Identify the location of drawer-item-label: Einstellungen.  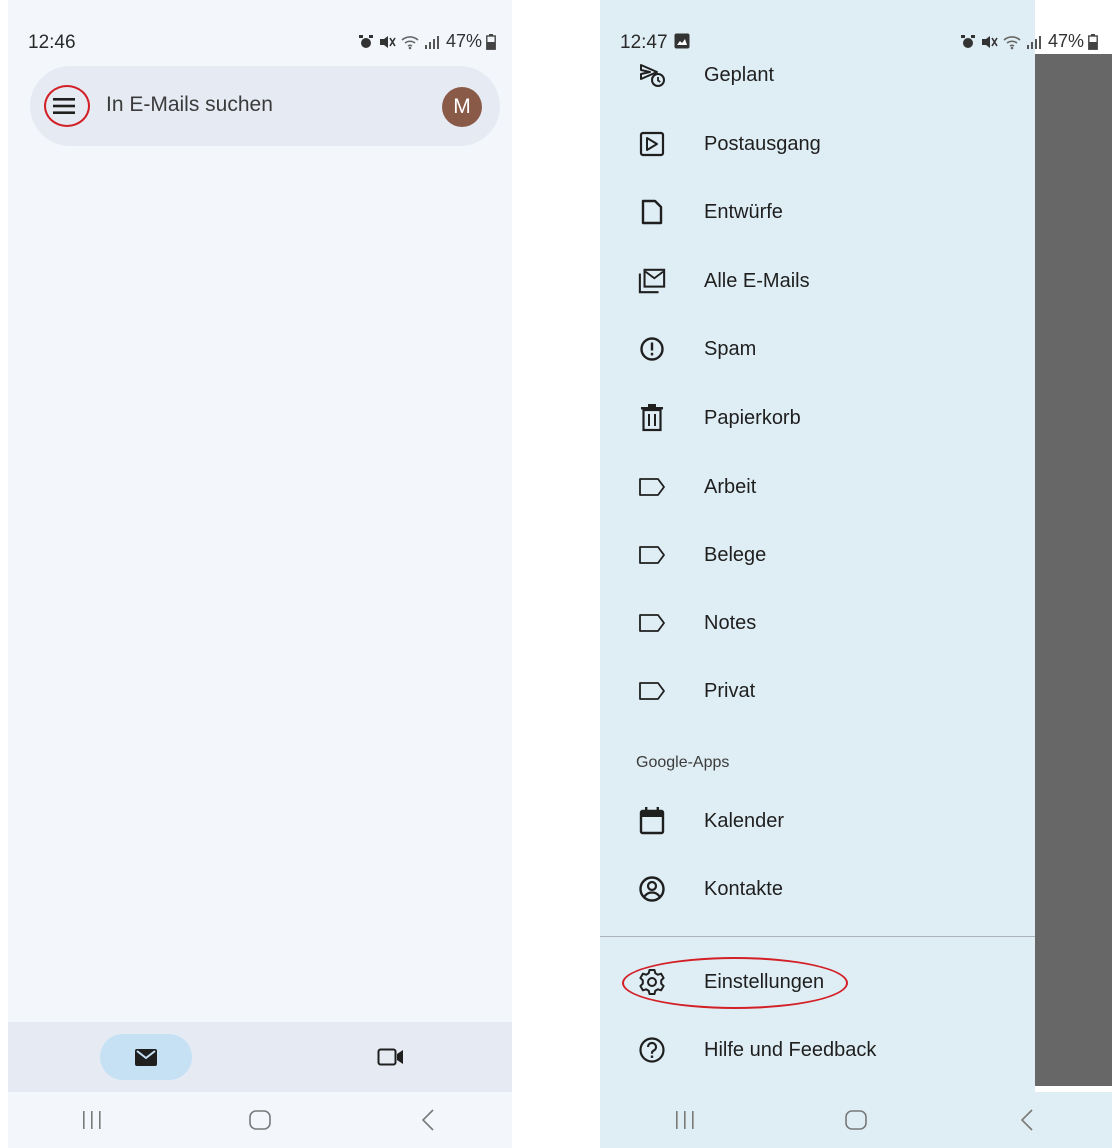
(764, 981).